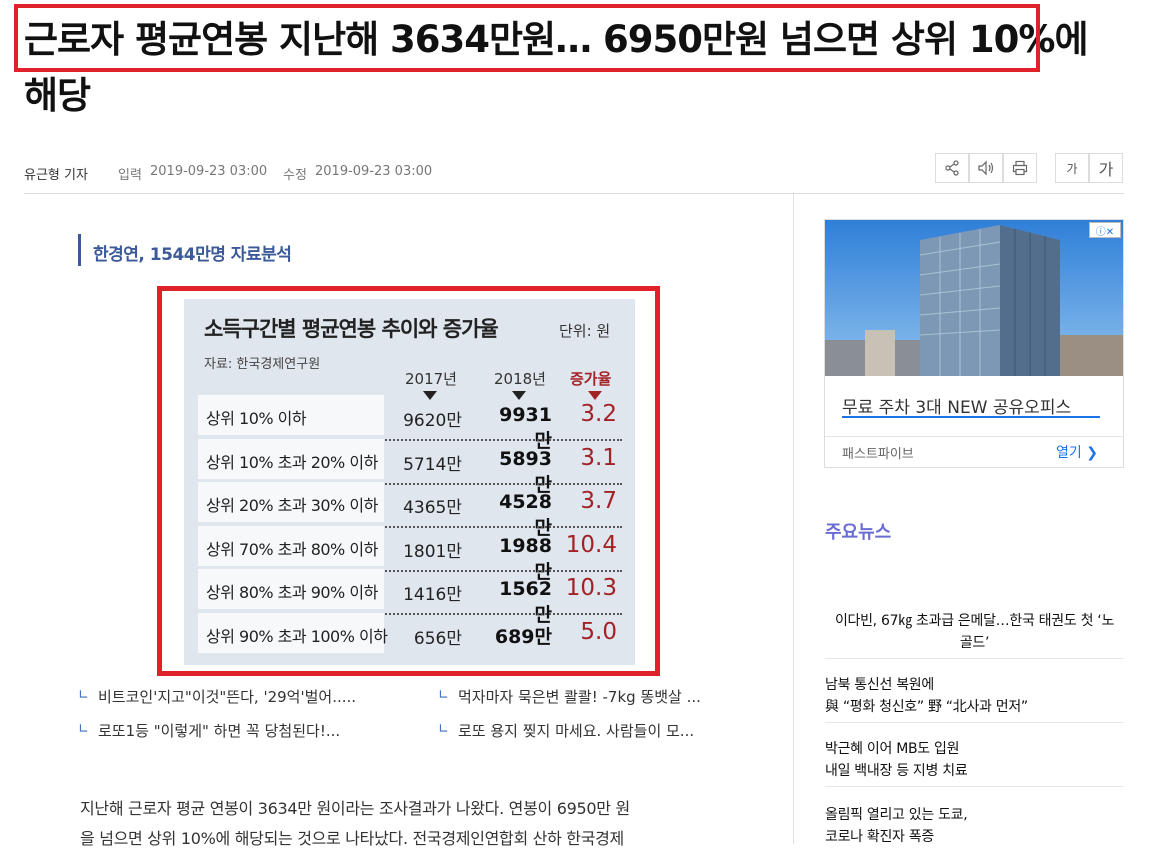  What do you see at coordinates (1077, 452) in the screenshot?
I see `ad-open-button: 열기 ❯` at bounding box center [1077, 452].